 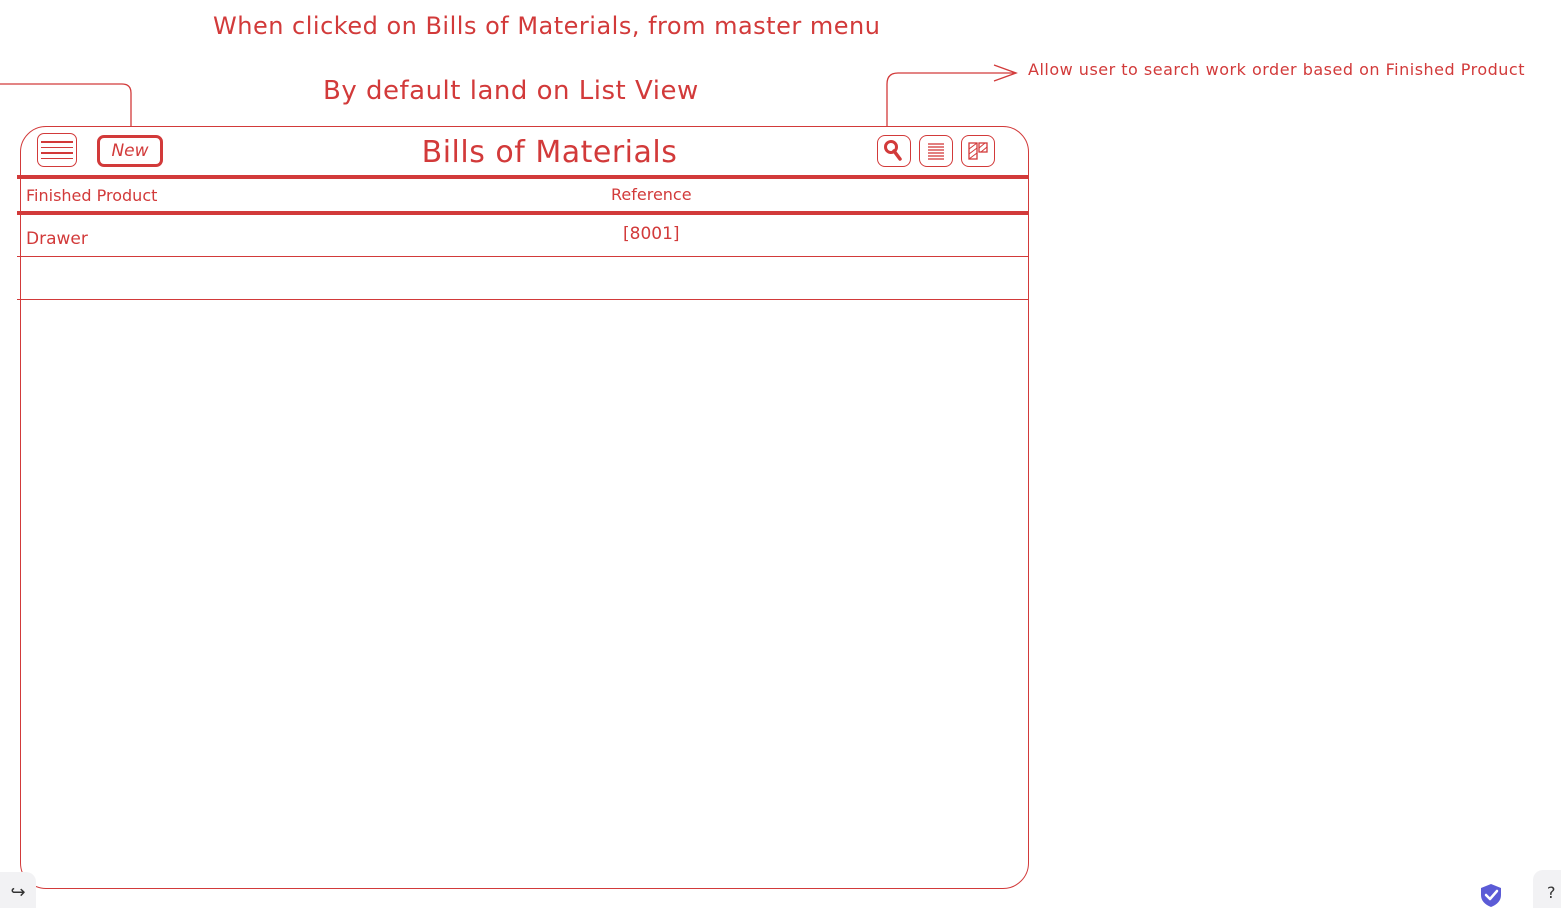 What do you see at coordinates (1551, 892) in the screenshot?
I see `help-icon: ?` at bounding box center [1551, 892].